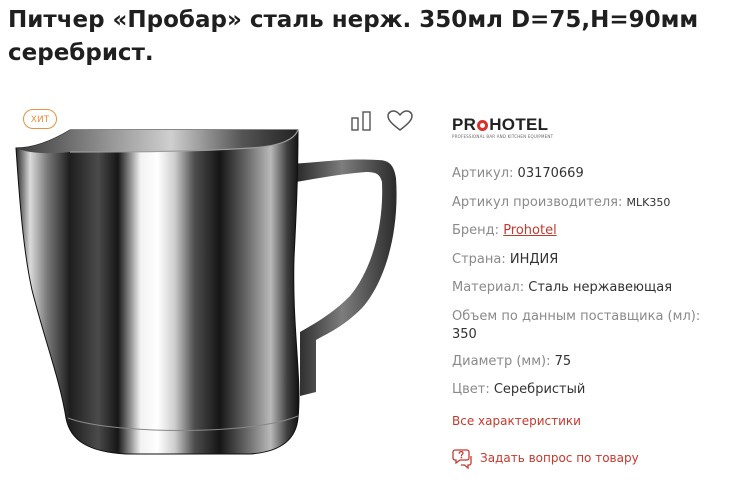 The height and width of the screenshot is (491, 731). What do you see at coordinates (483, 173) in the screenshot?
I see `spec-label: Артикул:` at bounding box center [483, 173].